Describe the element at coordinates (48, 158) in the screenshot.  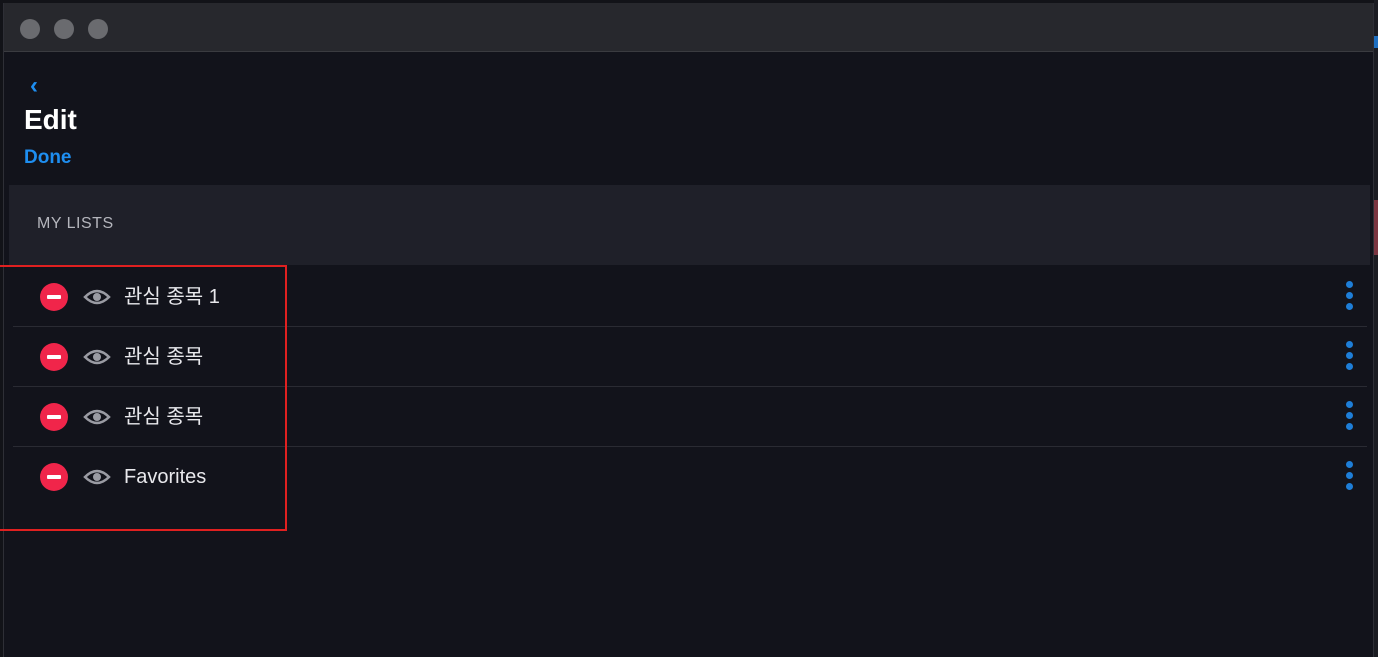
I see `done-button: Done` at that location.